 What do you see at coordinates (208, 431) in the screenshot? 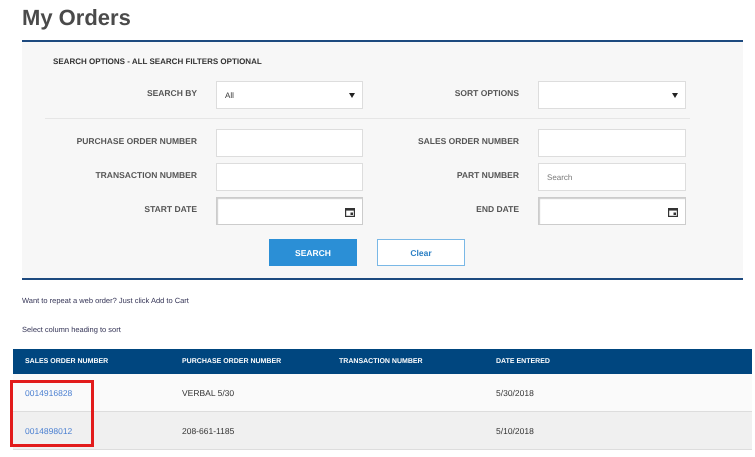
I see `table-cell: 208-661-1185` at bounding box center [208, 431].